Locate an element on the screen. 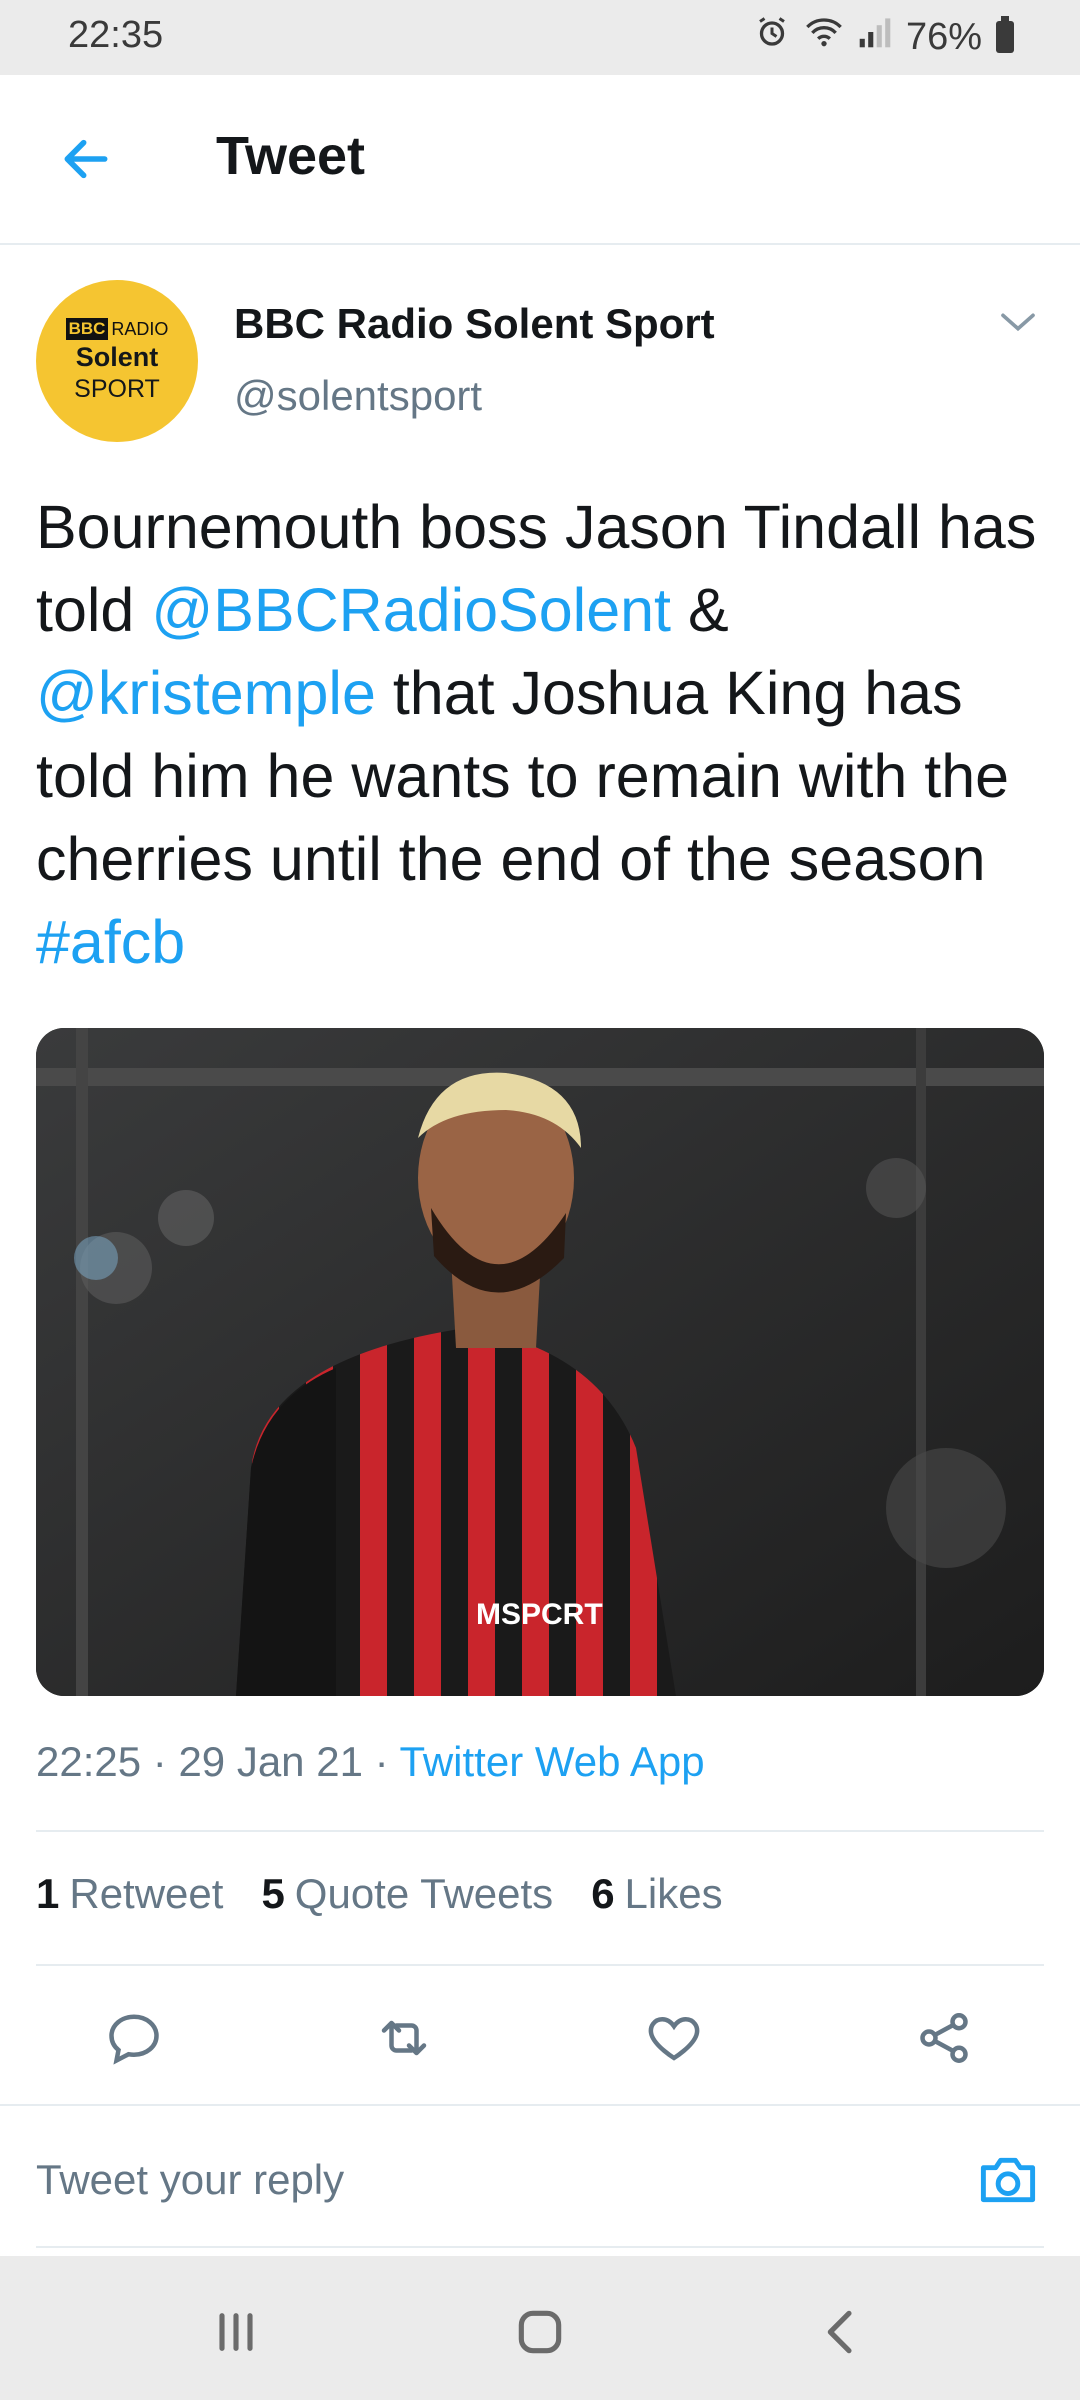 This screenshot has height=2400, width=1080. back-arrow-icon is located at coordinates (86, 159).